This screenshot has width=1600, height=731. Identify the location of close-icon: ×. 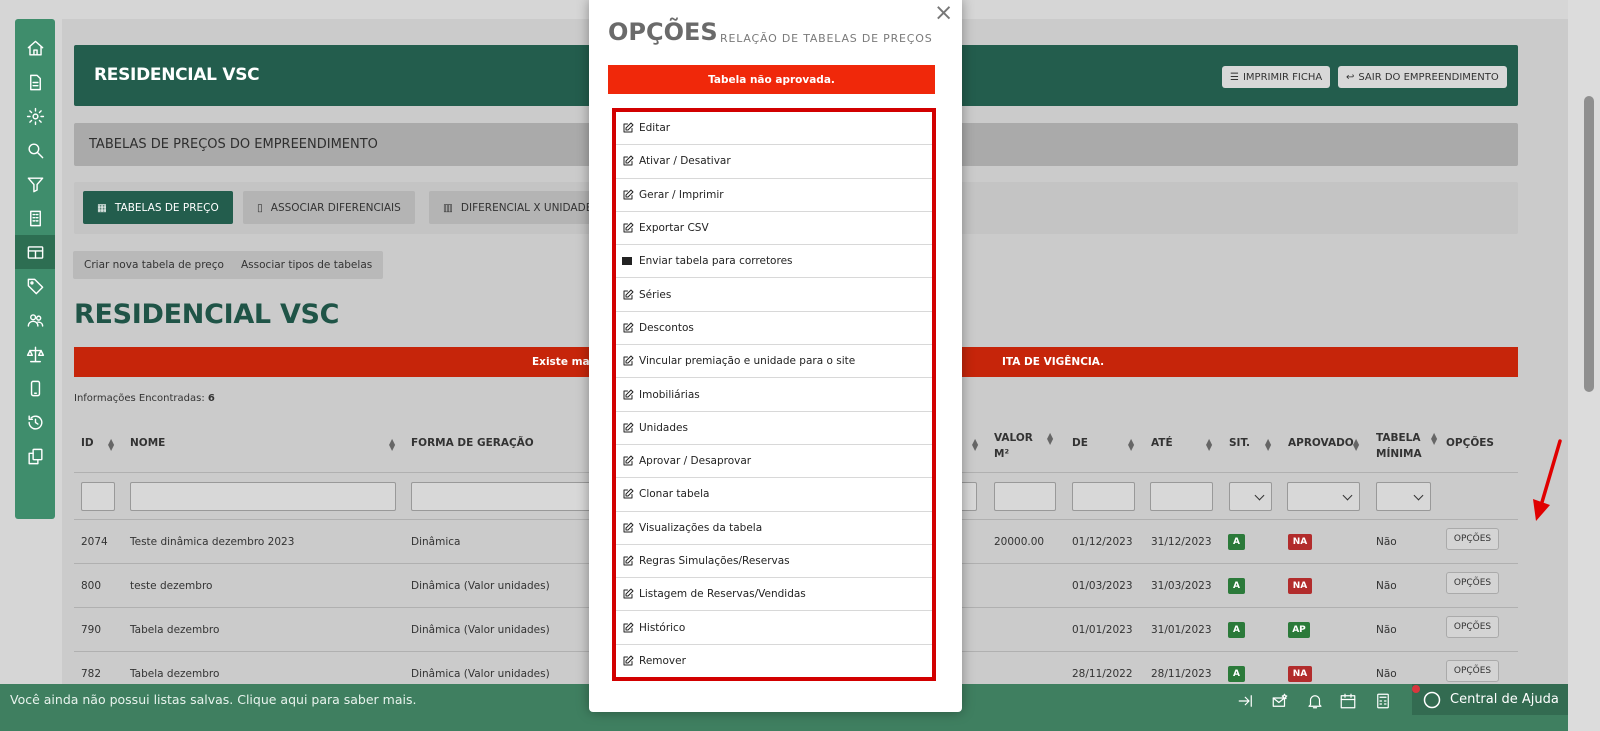
(943, 13).